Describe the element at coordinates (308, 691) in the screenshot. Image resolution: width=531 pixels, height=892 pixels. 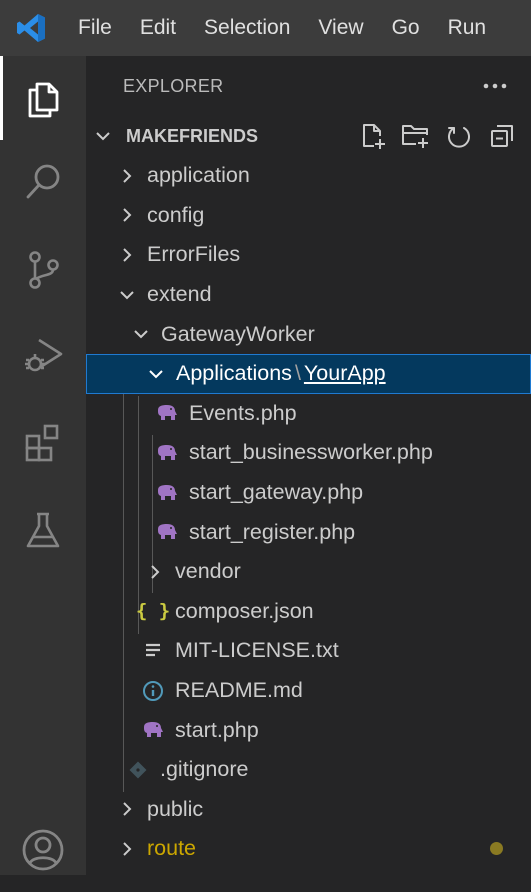
I see `tree-file-readme-md: README.md` at that location.